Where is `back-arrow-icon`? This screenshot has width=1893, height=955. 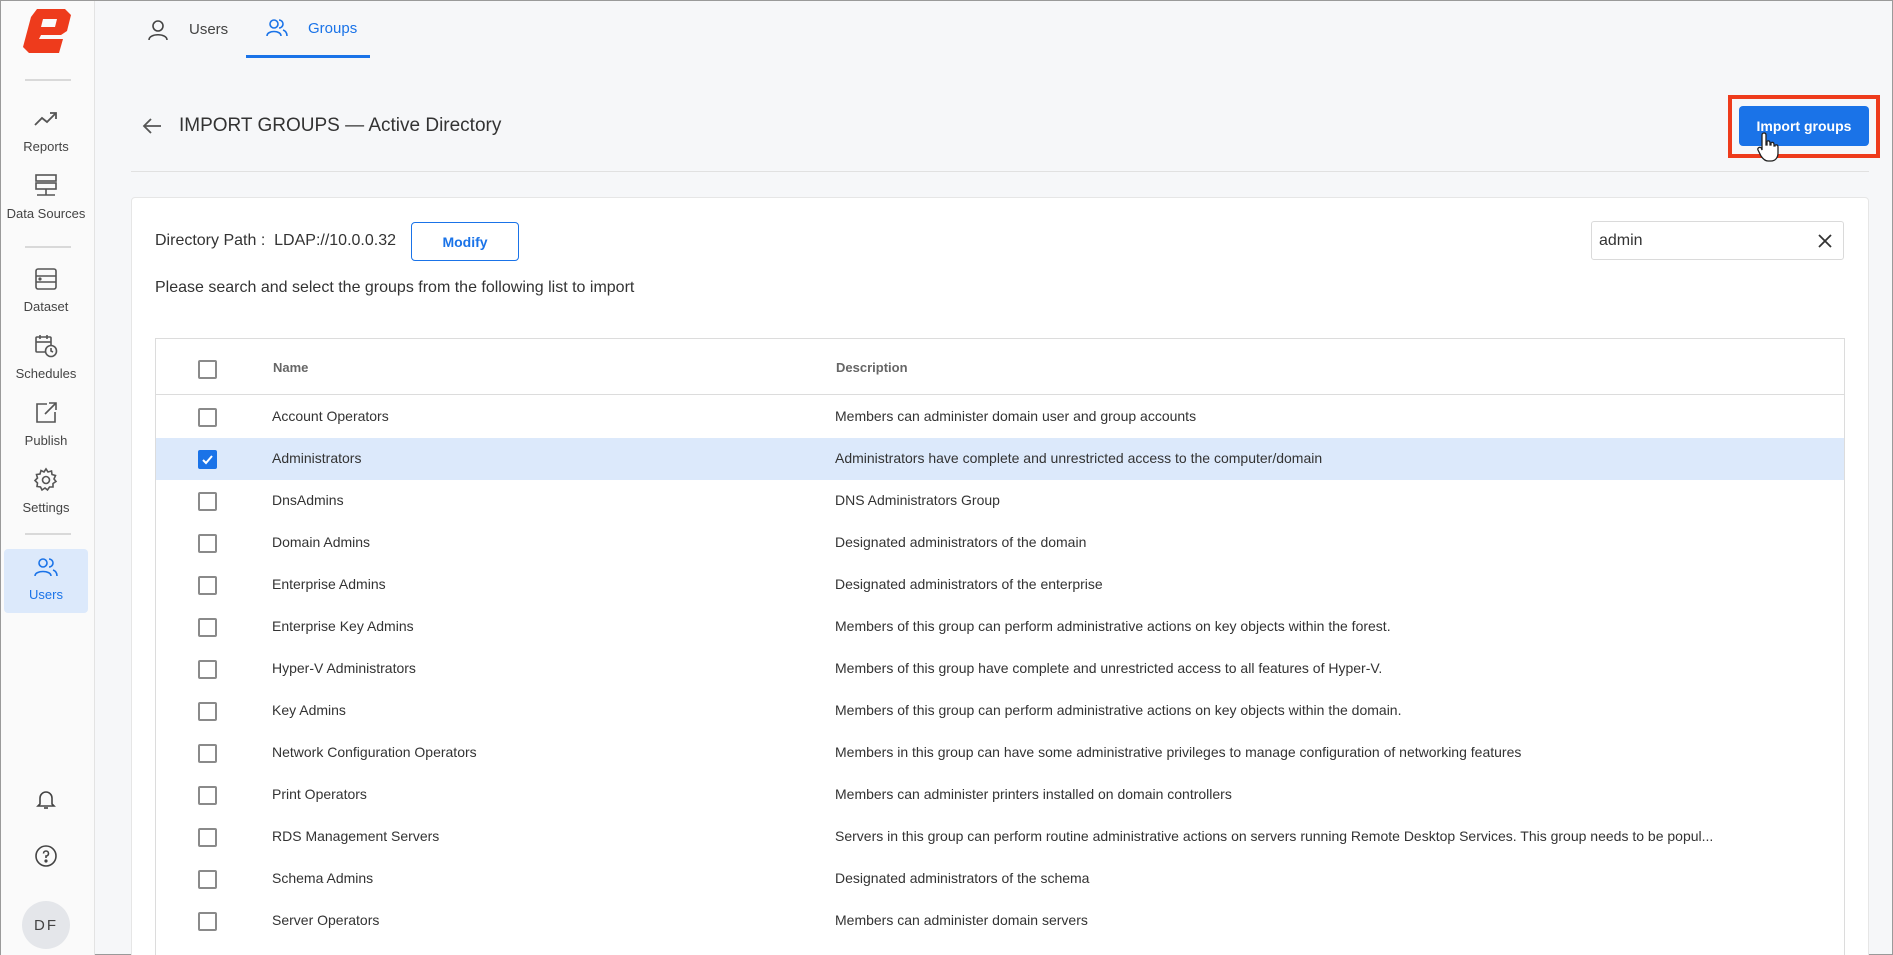
back-arrow-icon is located at coordinates (152, 126).